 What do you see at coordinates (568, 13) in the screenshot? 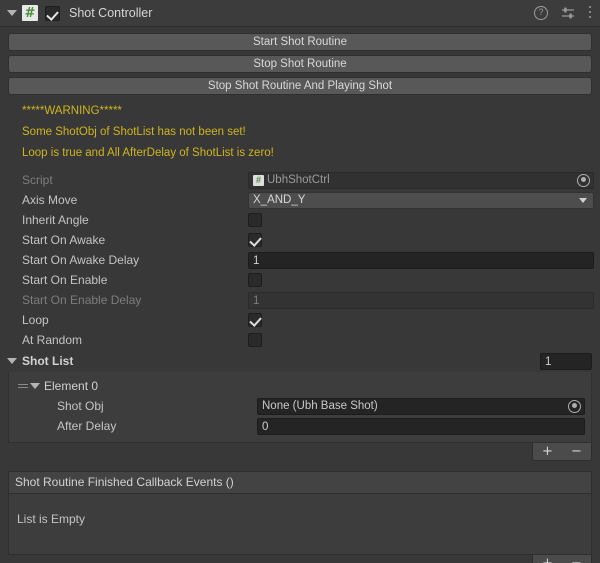
I see `preset-settings-icon` at bounding box center [568, 13].